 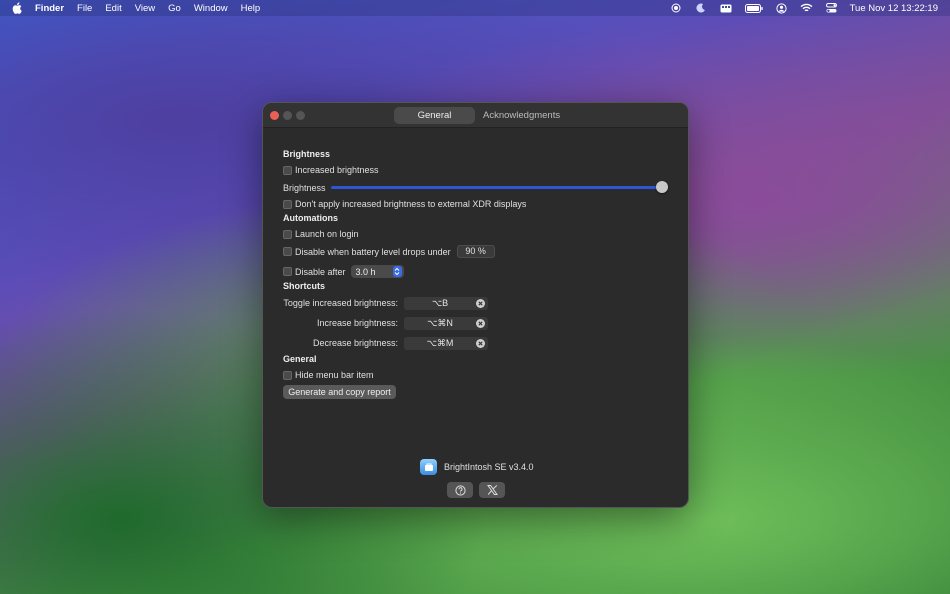 What do you see at coordinates (373, 251) in the screenshot?
I see `battery-label: Disable when battery level drops under` at bounding box center [373, 251].